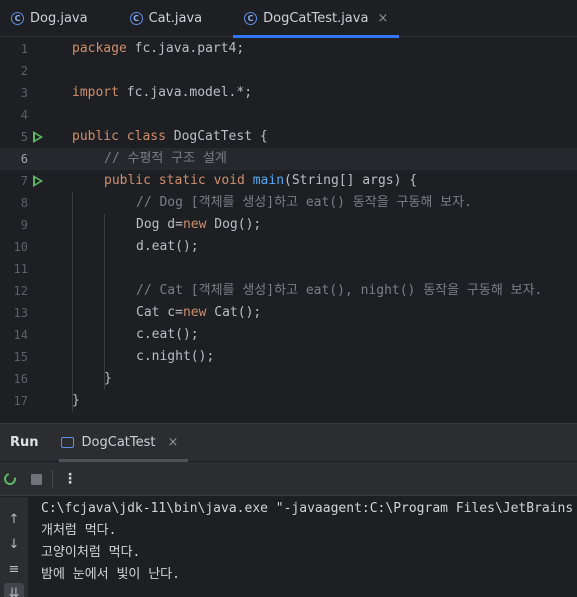 This screenshot has height=597, width=577. Describe the element at coordinates (20, 357) in the screenshot. I see `line-number: 15` at that location.